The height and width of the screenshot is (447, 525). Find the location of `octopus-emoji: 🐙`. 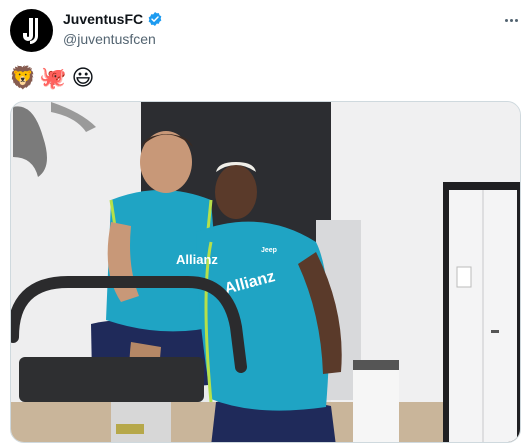

octopus-emoji: 🐙 is located at coordinates (53, 77).